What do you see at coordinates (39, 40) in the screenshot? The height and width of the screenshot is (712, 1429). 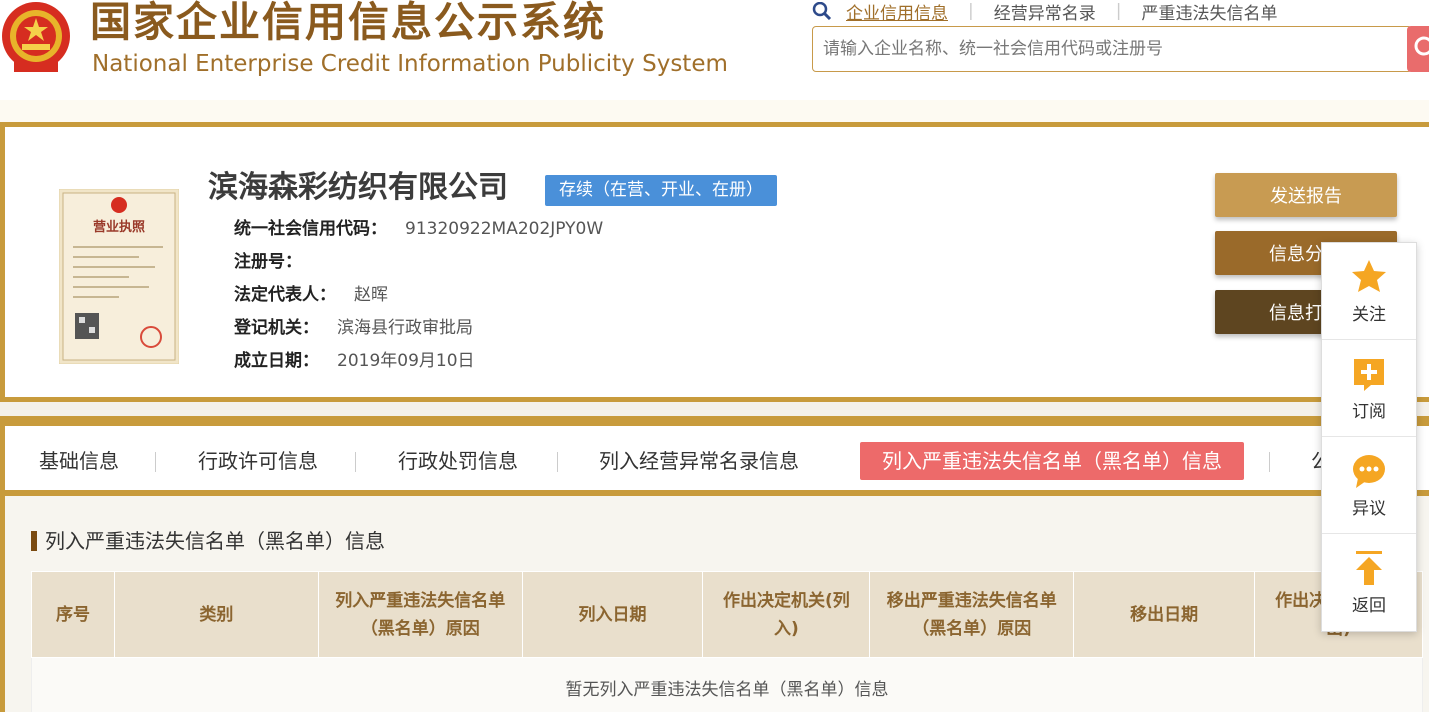 I see `national-emblem-icon` at bounding box center [39, 40].